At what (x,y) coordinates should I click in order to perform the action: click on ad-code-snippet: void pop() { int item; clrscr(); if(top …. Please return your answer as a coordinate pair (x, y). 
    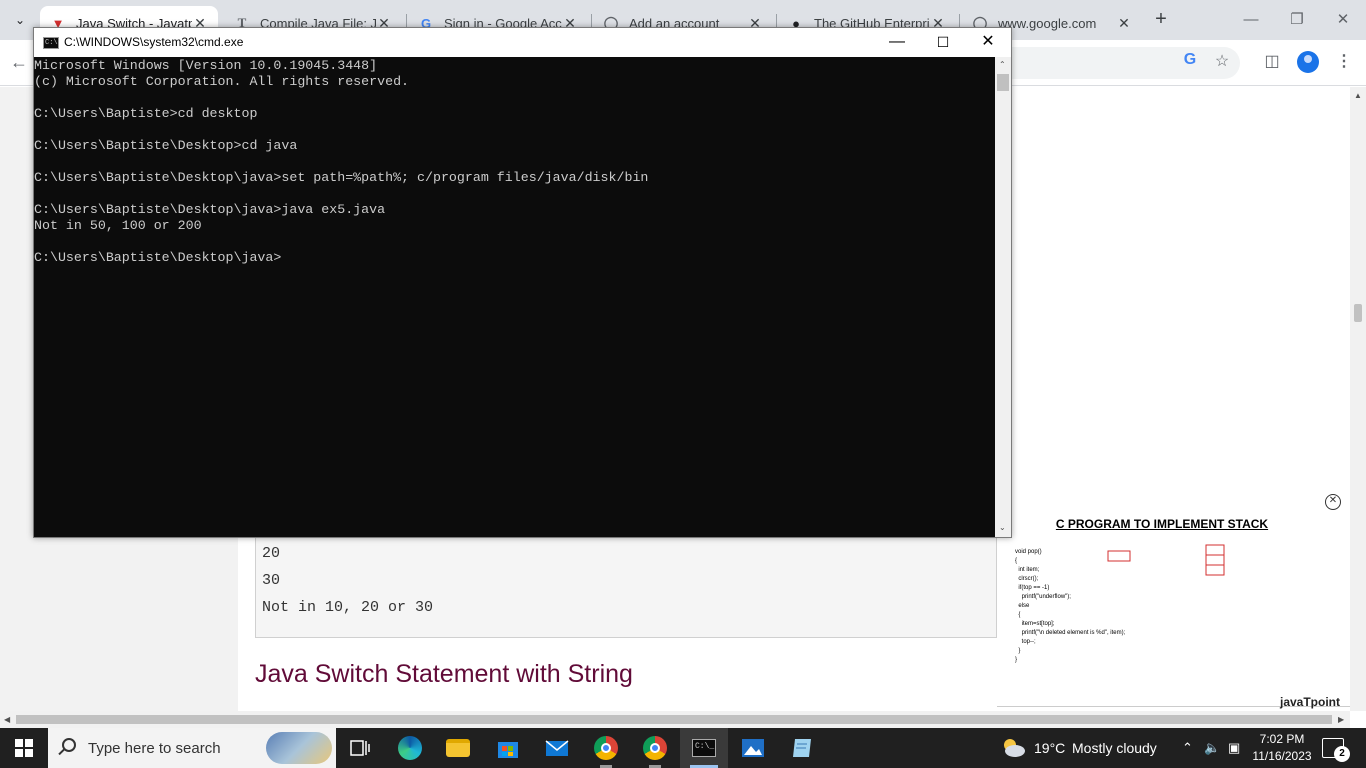
    Looking at the image, I should click on (1070, 606).